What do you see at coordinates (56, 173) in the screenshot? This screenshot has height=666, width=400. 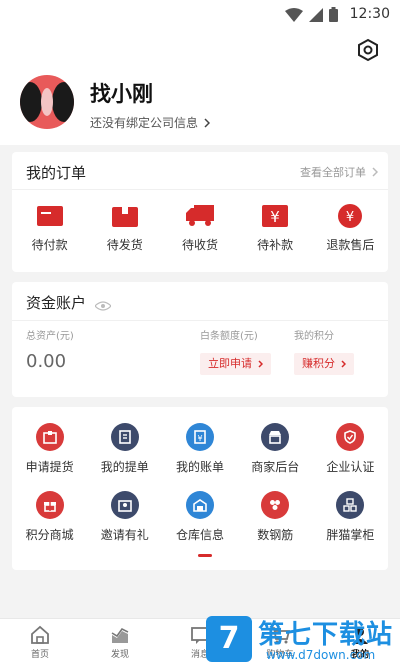 I see `orders-title: 我的订单` at bounding box center [56, 173].